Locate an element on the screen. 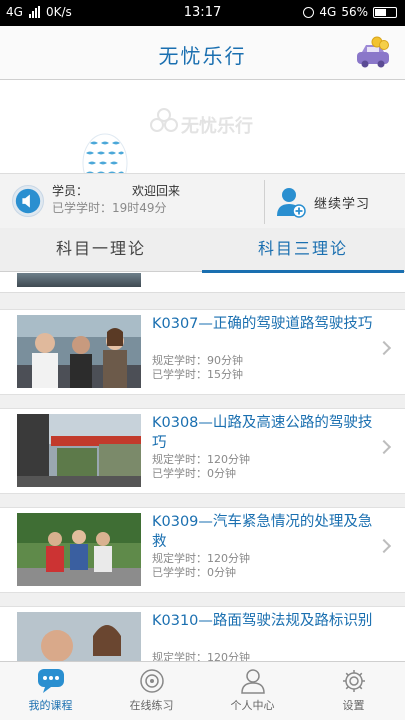  list-item-partial is located at coordinates (202, 283).